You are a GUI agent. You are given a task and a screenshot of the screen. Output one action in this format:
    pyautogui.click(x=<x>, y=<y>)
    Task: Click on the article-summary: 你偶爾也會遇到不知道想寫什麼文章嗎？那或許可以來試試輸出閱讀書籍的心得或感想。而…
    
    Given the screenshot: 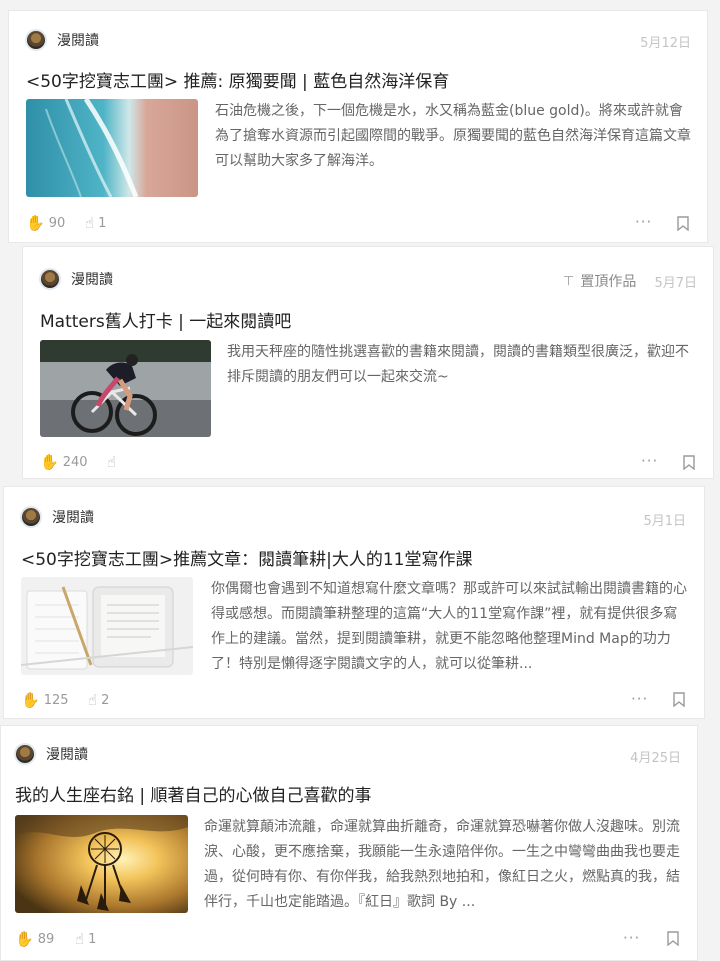 What is the action you would take?
    pyautogui.click(x=451, y=627)
    